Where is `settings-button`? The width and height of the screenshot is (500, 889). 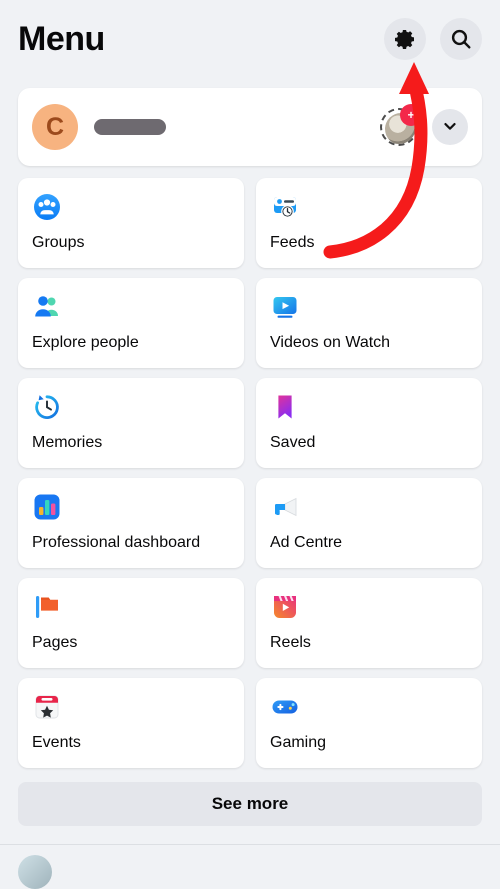 settings-button is located at coordinates (405, 39).